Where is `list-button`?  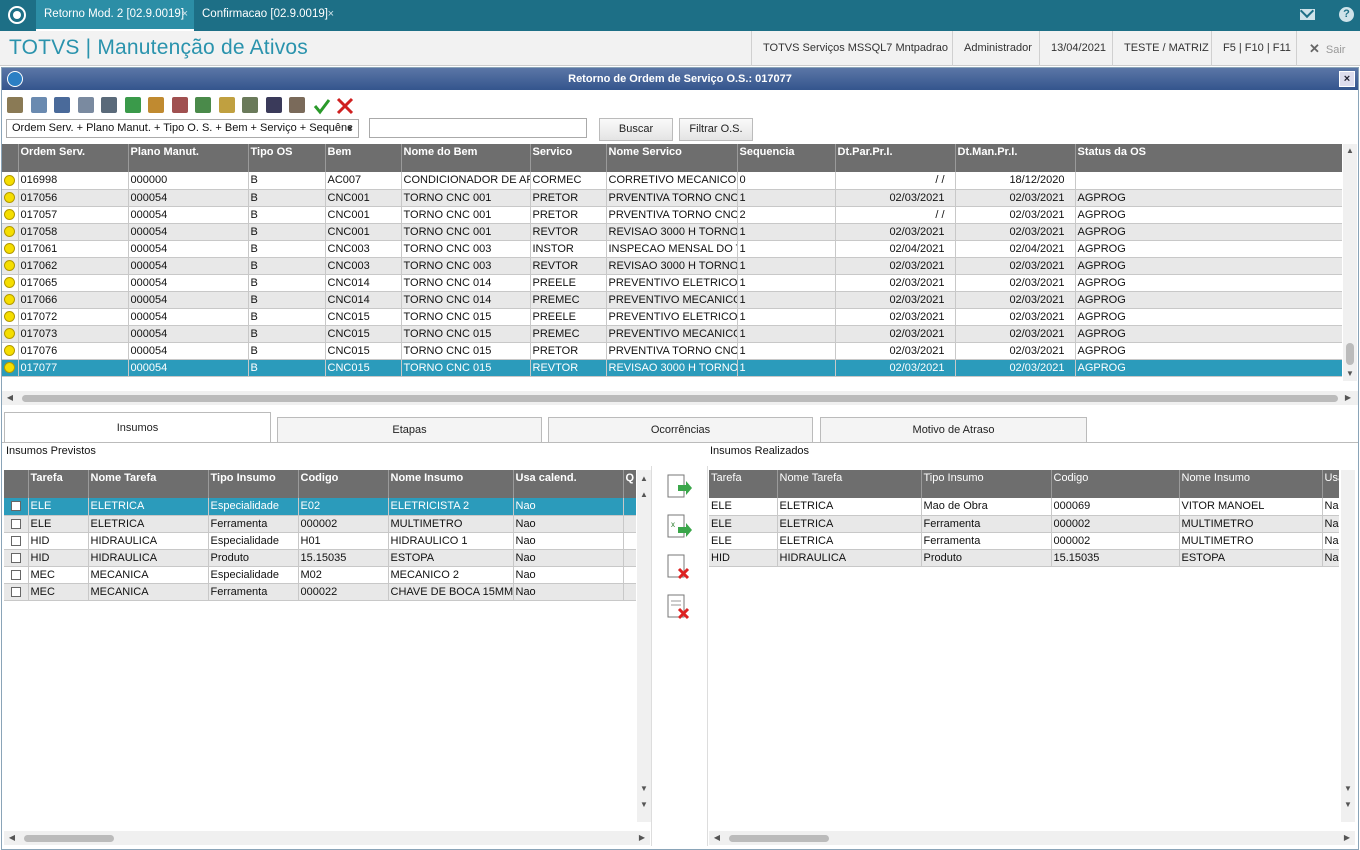 list-button is located at coordinates (227, 105).